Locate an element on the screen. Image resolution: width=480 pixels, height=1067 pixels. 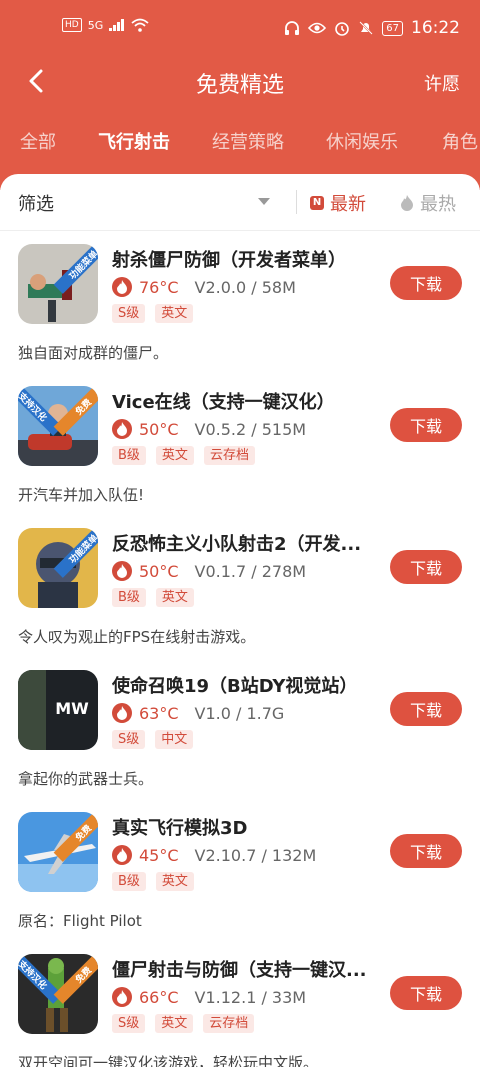
headphones-icon is located at coordinates (292, 28).